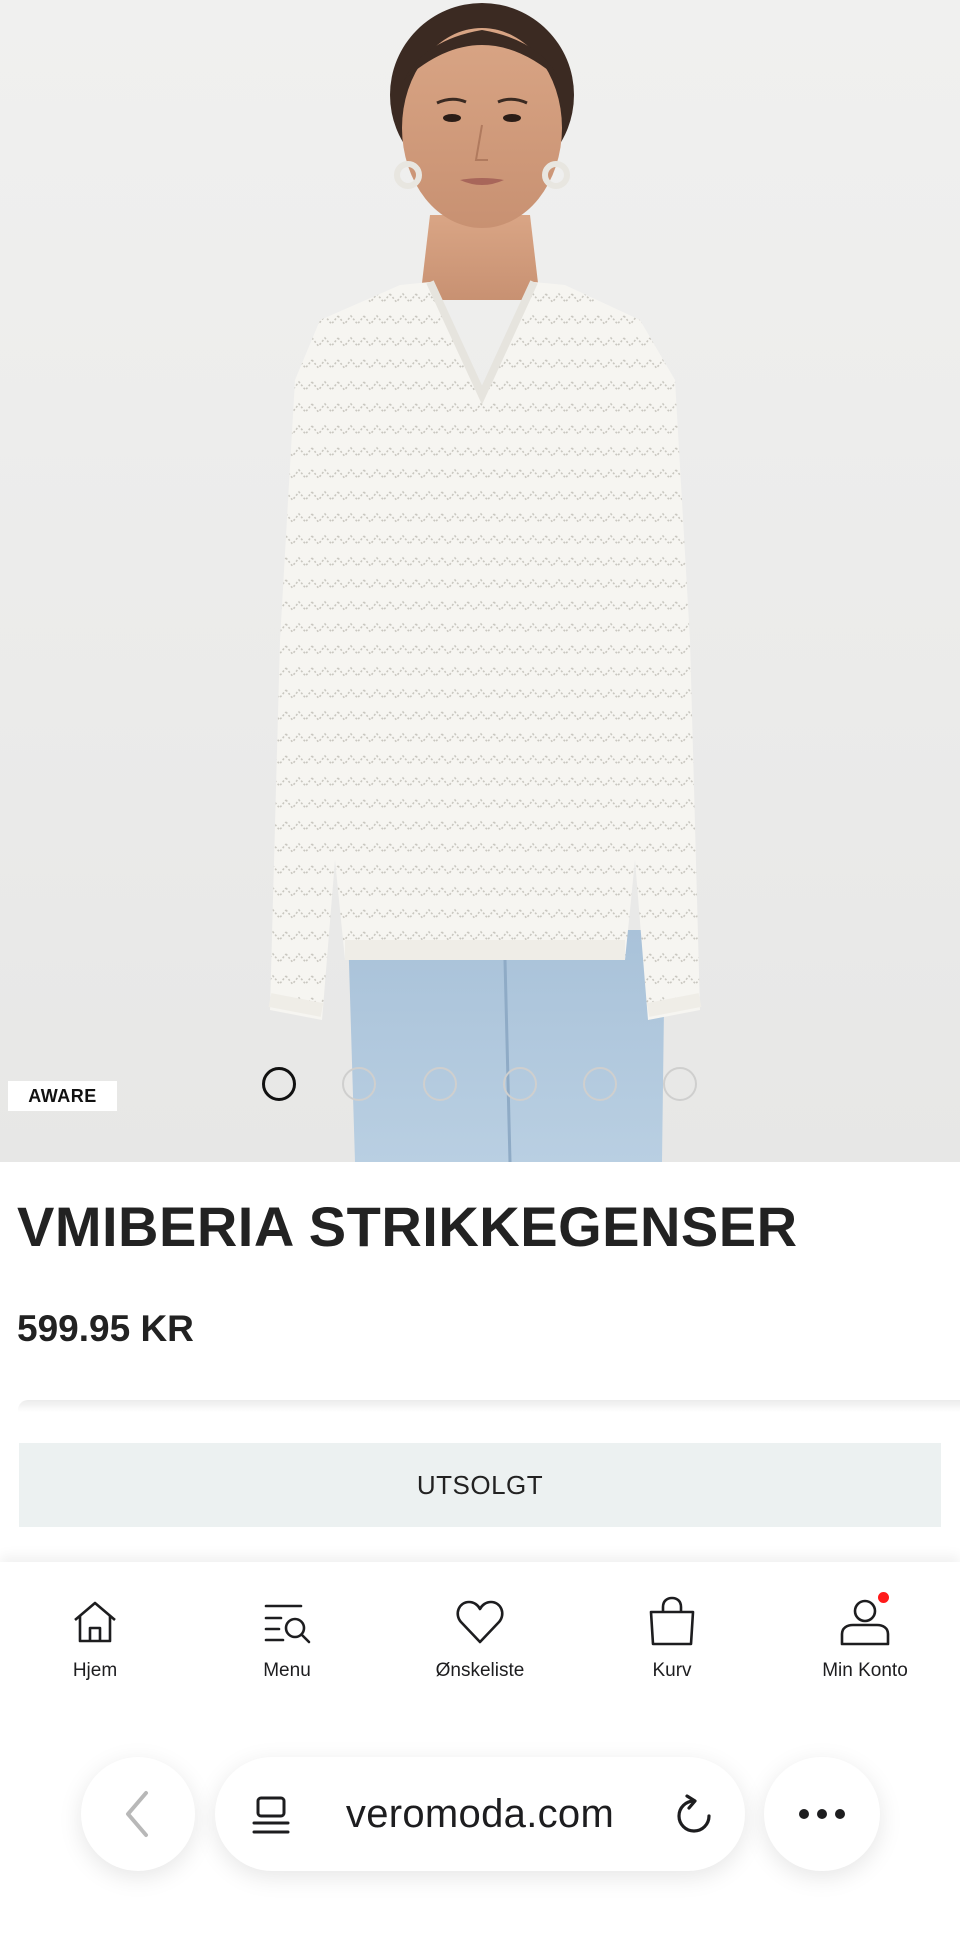  What do you see at coordinates (883, 1597) in the screenshot?
I see `notification-dot` at bounding box center [883, 1597].